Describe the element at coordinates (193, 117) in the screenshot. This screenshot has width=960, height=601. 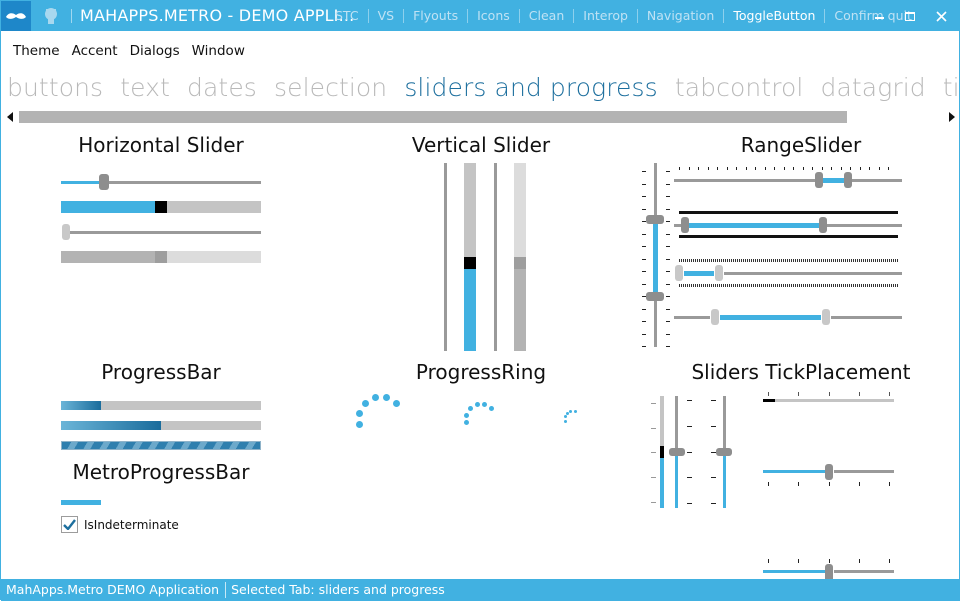
I see `tab-scrollbar-thumb` at that location.